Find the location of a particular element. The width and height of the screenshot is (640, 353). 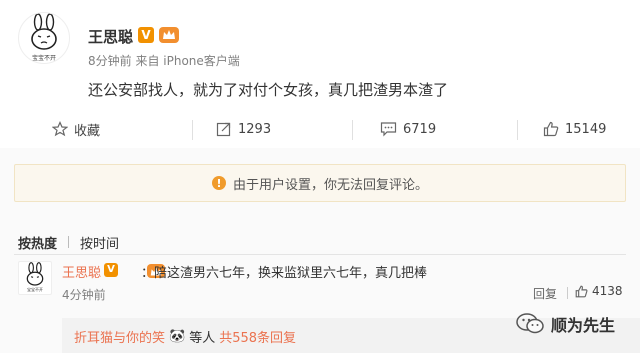

watermark-text: 顺为先生 is located at coordinates (583, 325).